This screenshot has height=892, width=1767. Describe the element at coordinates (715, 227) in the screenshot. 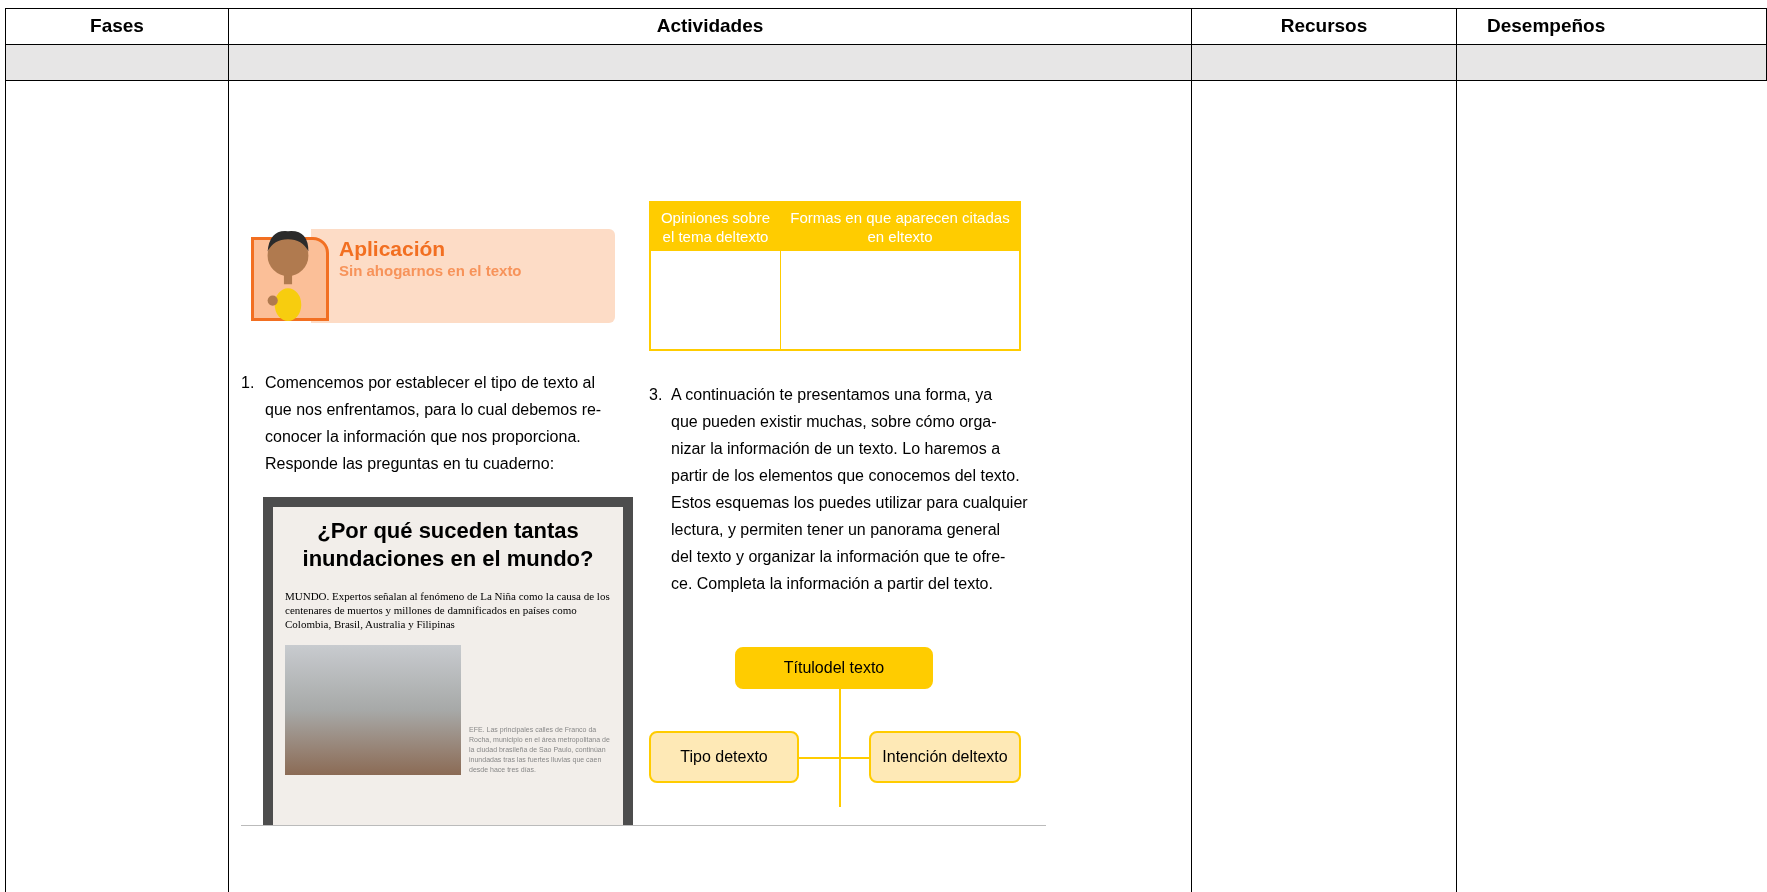

I see `table-header: Opiniones sobre el tema deltexto` at that location.